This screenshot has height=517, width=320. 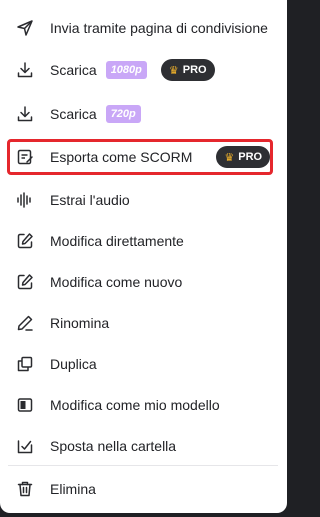 I want to click on audio-waveform-icon, so click(x=25, y=200).